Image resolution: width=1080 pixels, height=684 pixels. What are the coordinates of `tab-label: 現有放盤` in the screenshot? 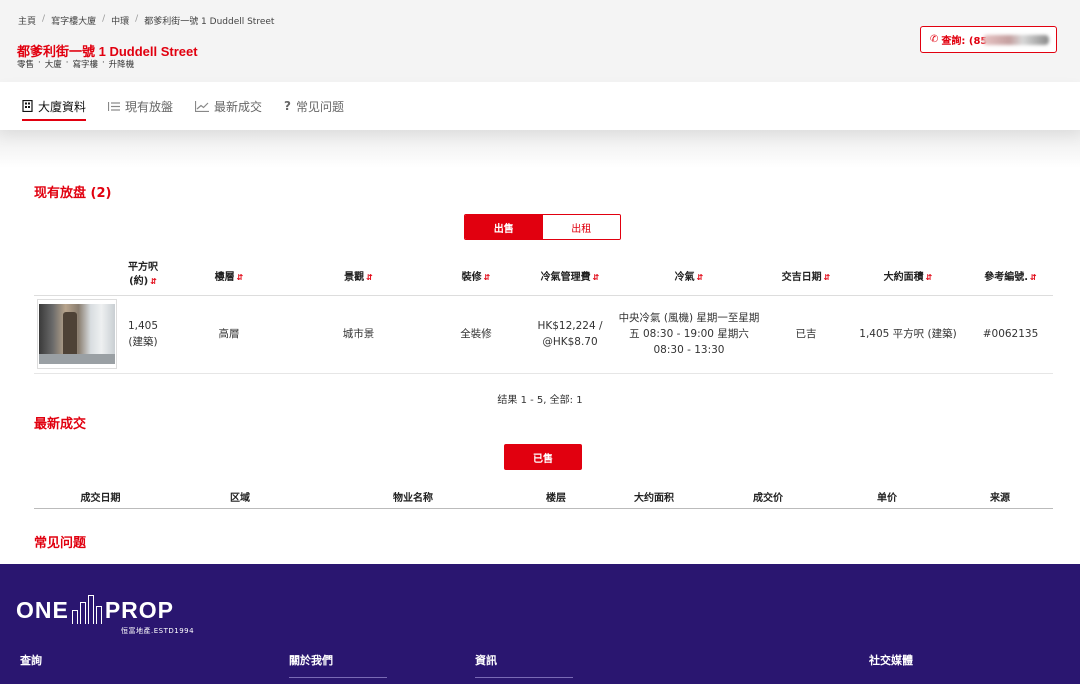 It's located at (149, 106).